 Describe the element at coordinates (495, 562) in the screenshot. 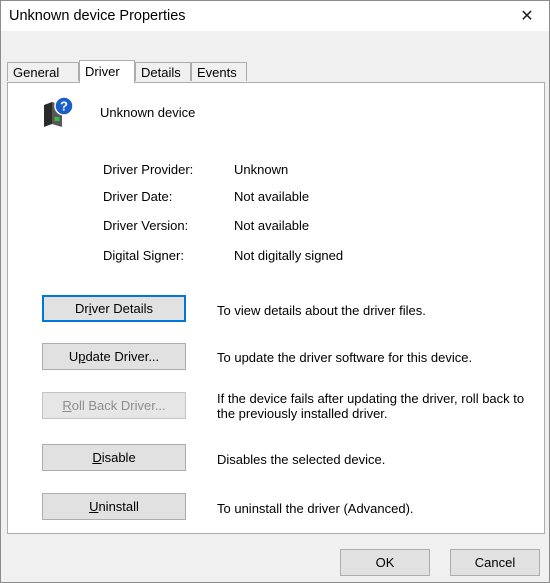

I see `cancel-button: Cancel` at that location.